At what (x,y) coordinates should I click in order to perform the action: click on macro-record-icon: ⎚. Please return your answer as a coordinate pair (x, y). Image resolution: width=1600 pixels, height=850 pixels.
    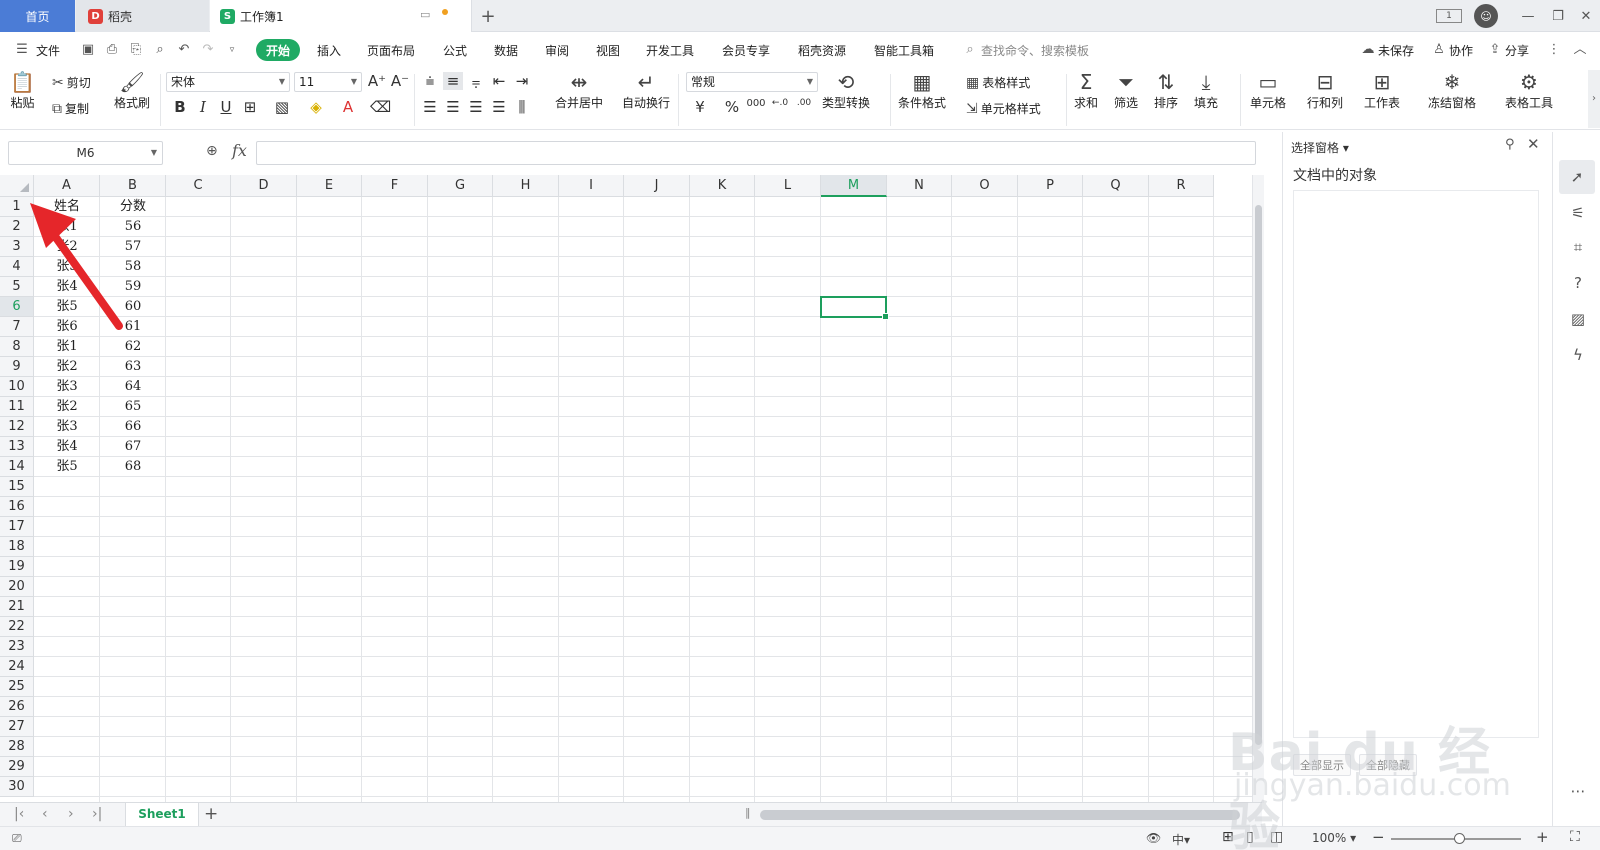
    Looking at the image, I should click on (17, 838).